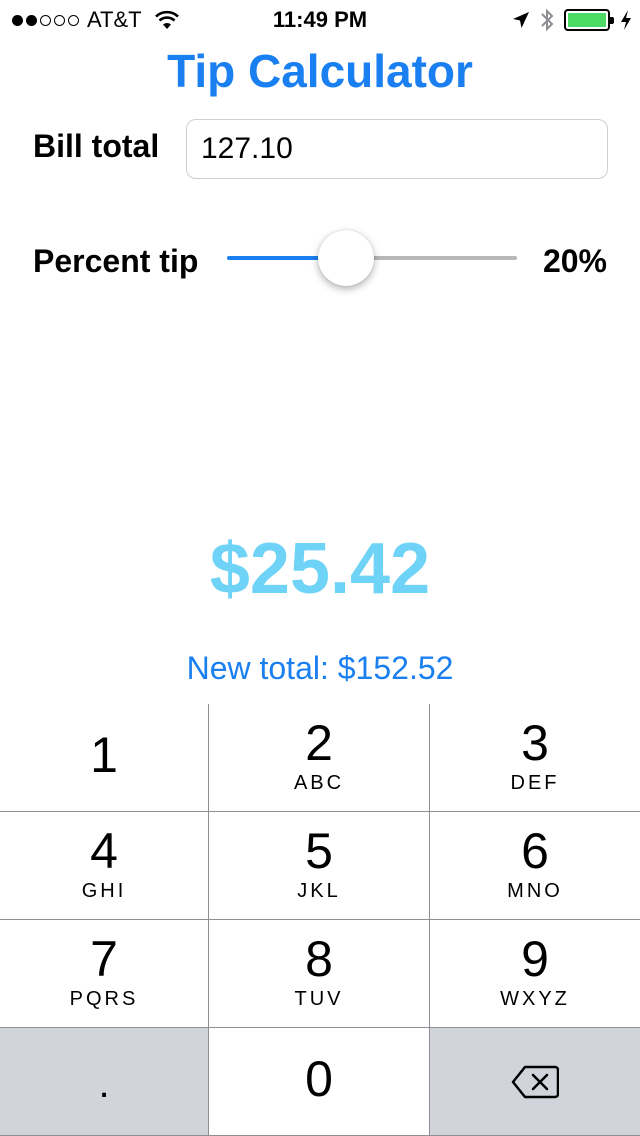 This screenshot has width=640, height=1136. I want to click on key-8: 8 TUV, so click(319, 974).